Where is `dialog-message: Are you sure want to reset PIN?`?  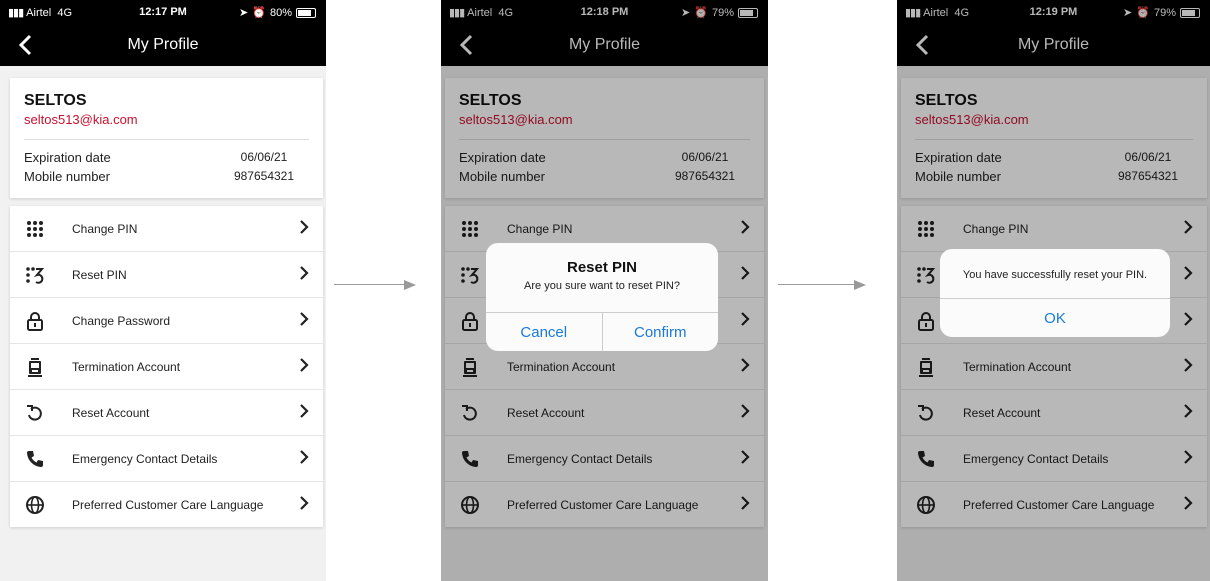 dialog-message: Are you sure want to reset PIN? is located at coordinates (602, 286).